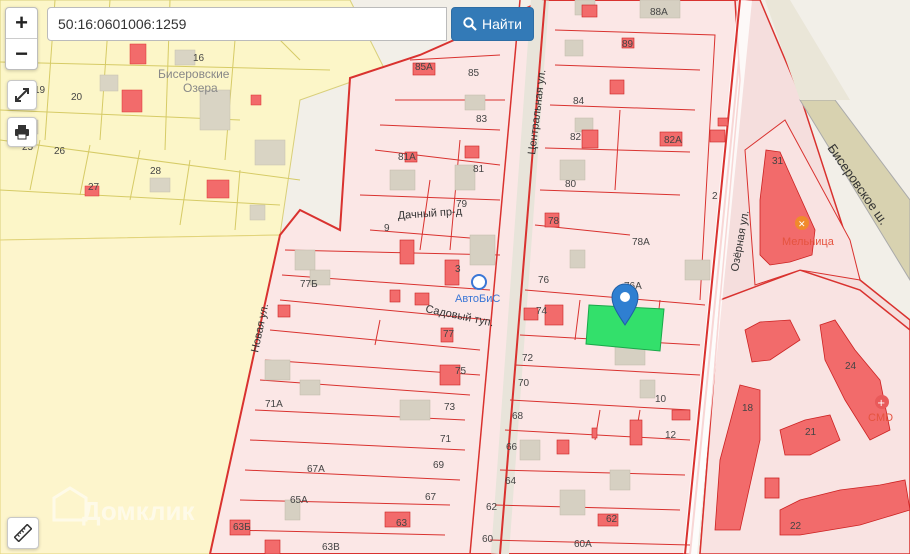 The width and height of the screenshot is (910, 554). I want to click on house-number: 63, so click(402, 523).